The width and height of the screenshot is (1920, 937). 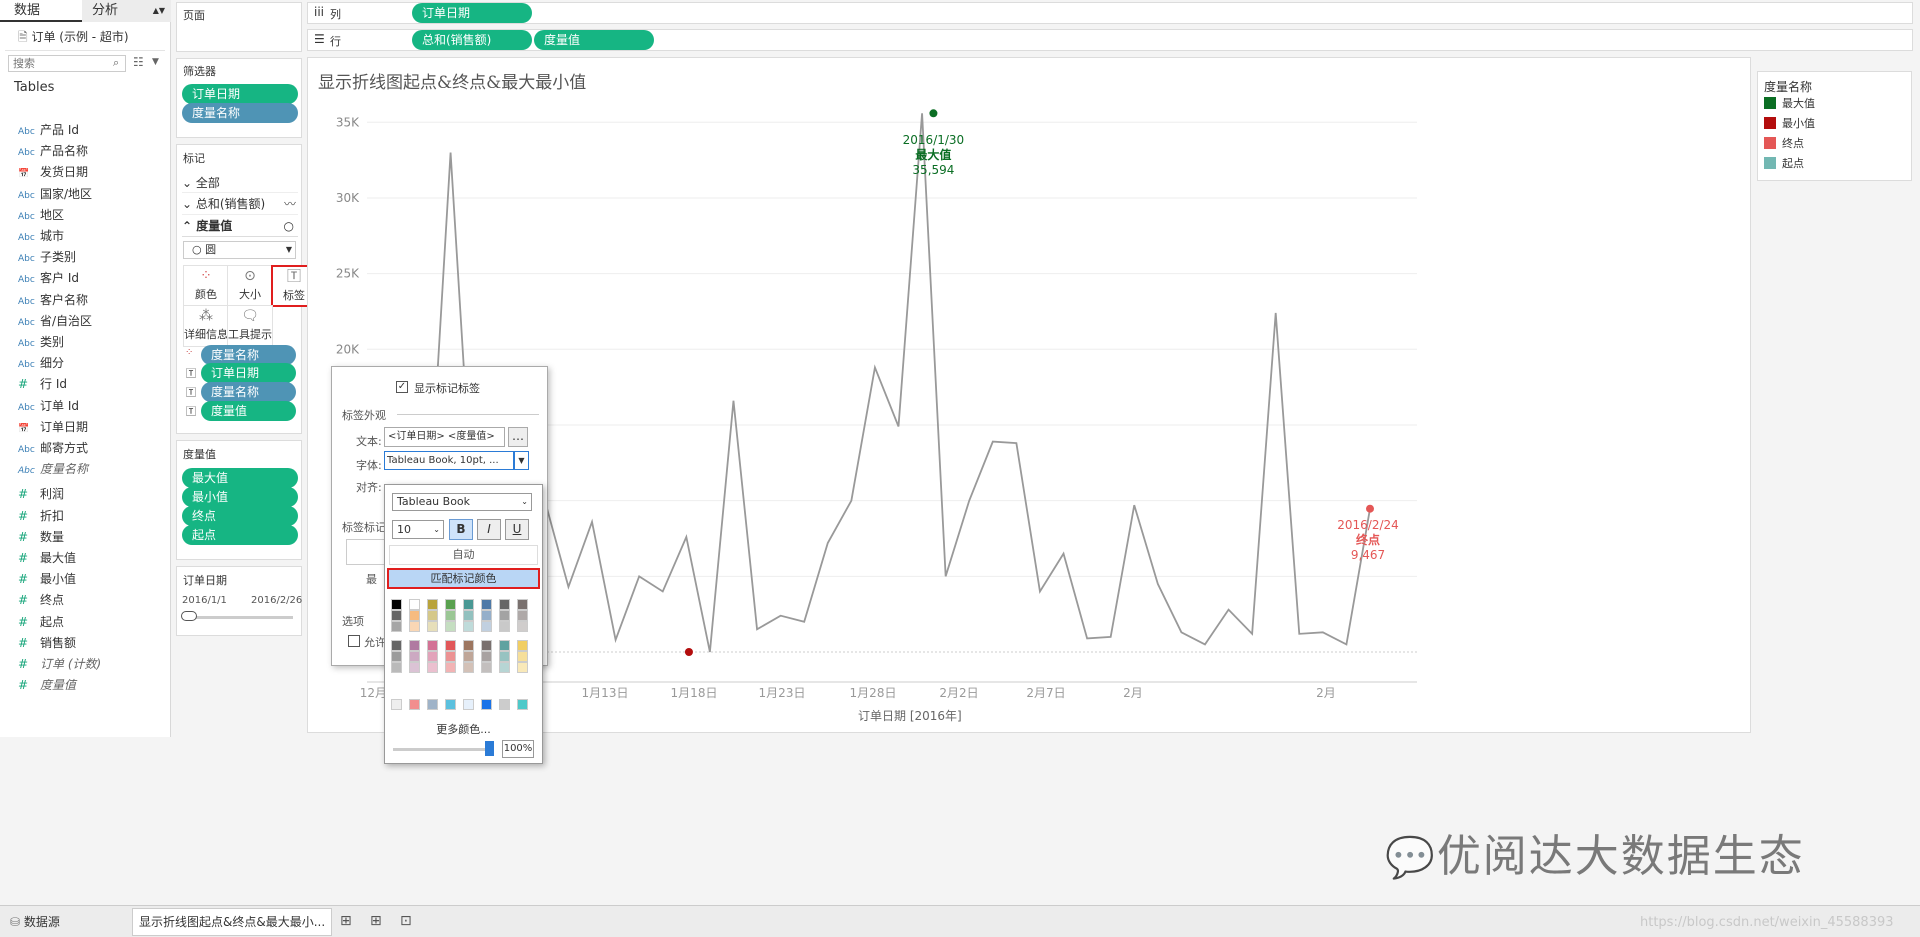 What do you see at coordinates (47, 643) in the screenshot?
I see `field-item: # 销售额` at bounding box center [47, 643].